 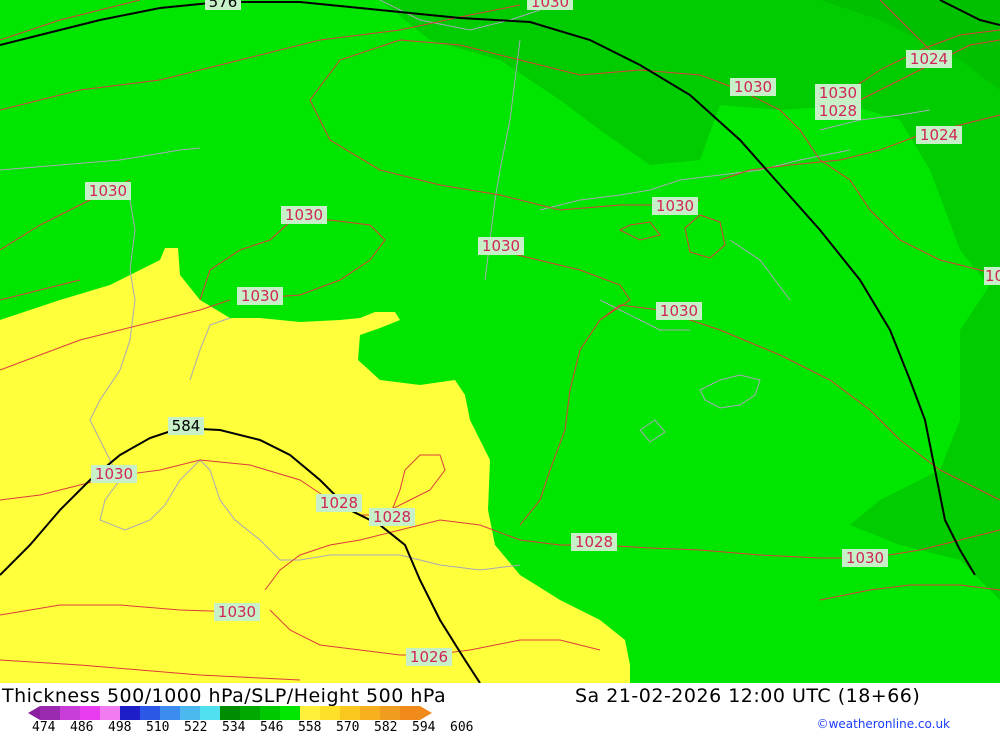 I want to click on svg-text: 1026, so click(x=429, y=657).